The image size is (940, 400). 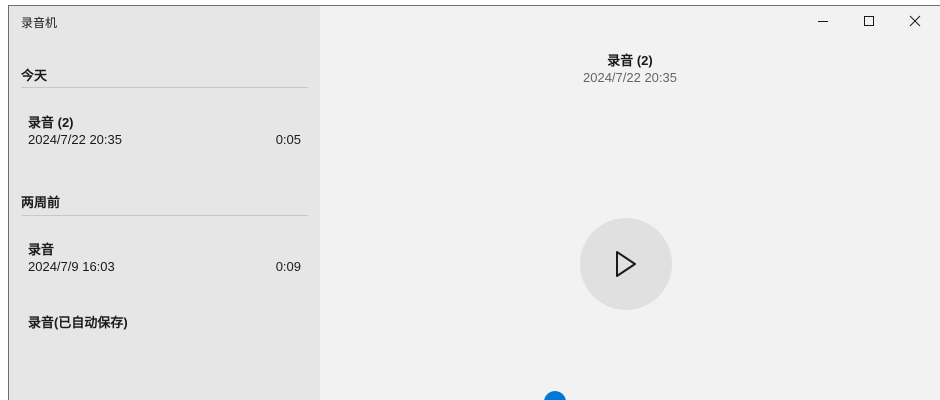 What do you see at coordinates (41, 202) in the screenshot?
I see `group-header-two-weeks-ago: 两周前` at bounding box center [41, 202].